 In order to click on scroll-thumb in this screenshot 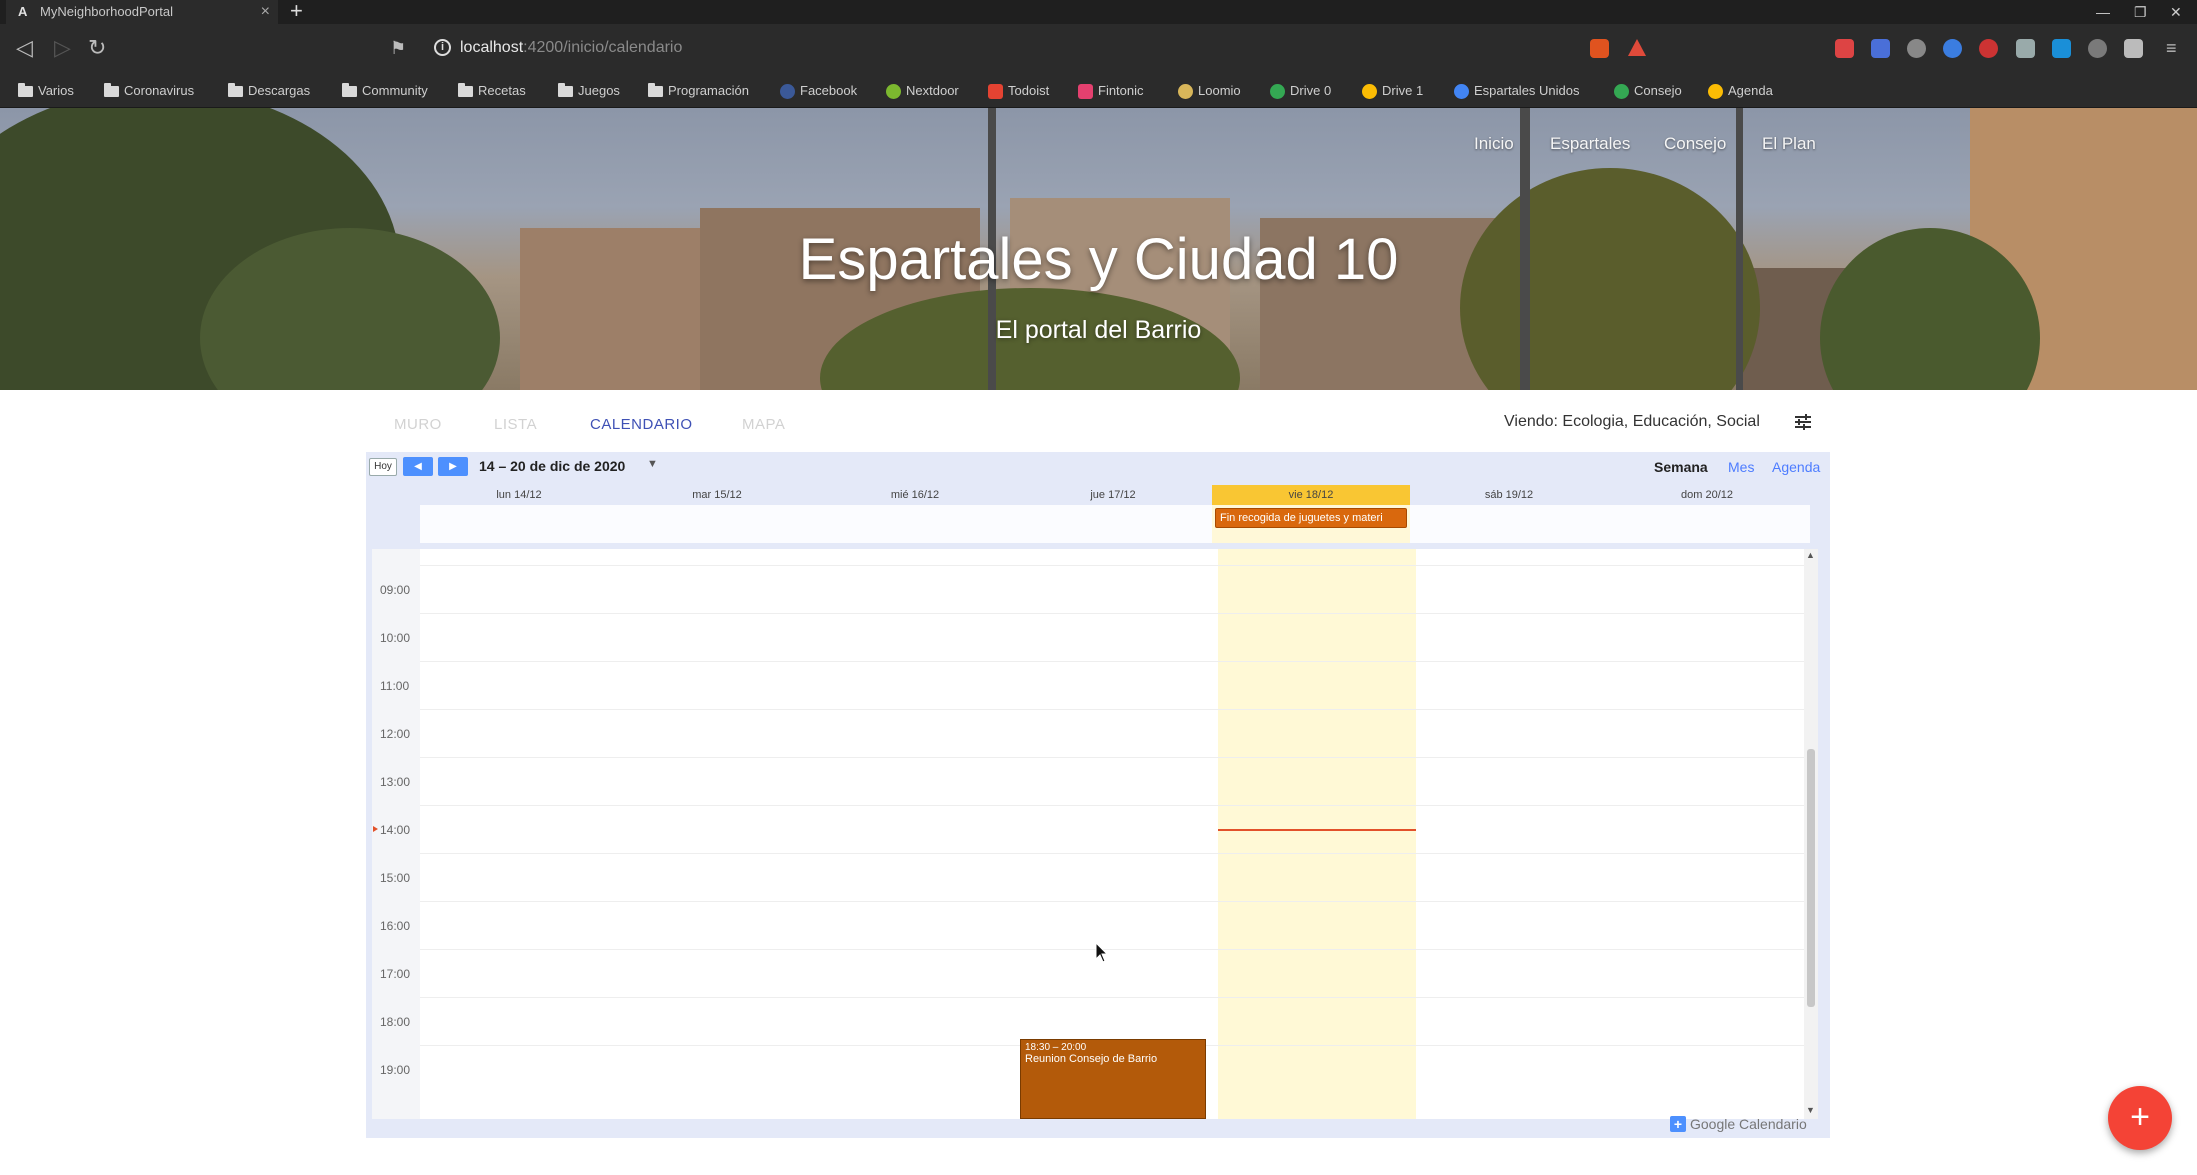, I will do `click(1811, 878)`.